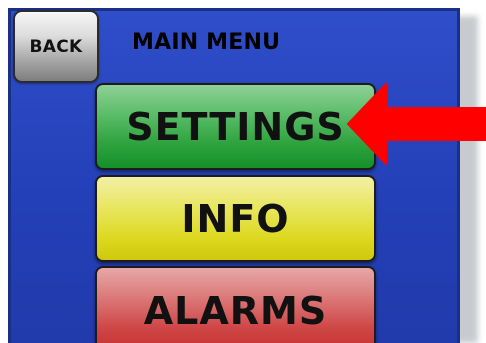  I want to click on settings-button: SETTINGS, so click(235, 126).